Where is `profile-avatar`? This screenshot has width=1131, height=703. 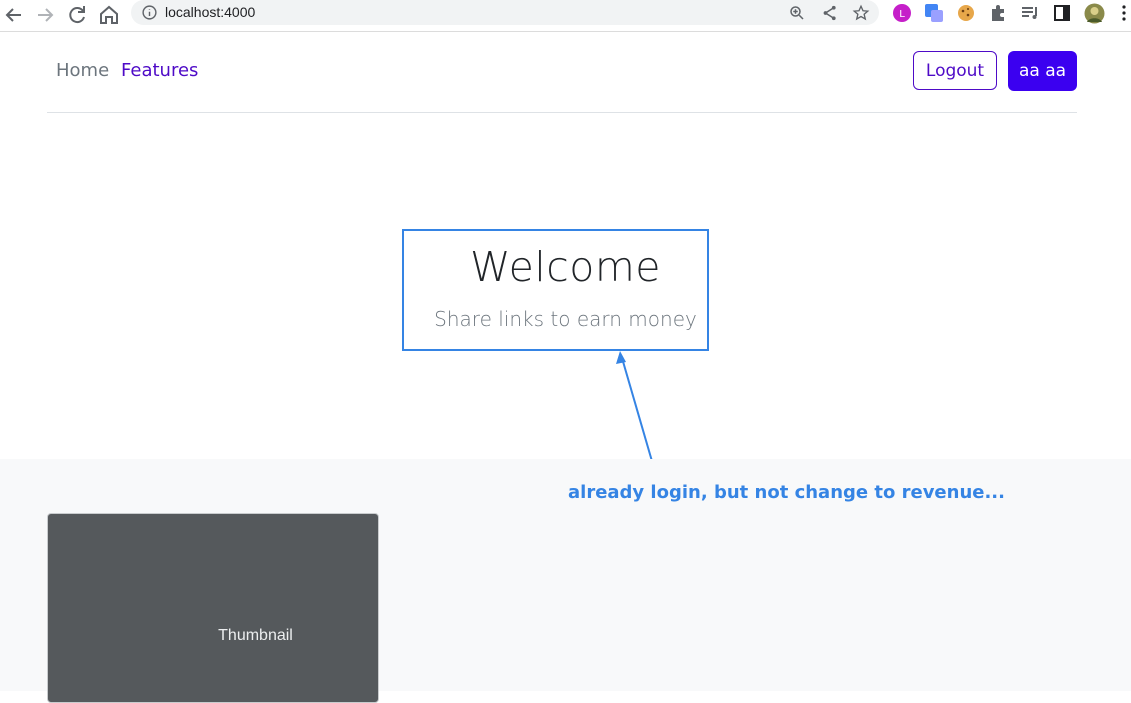 profile-avatar is located at coordinates (1094, 13).